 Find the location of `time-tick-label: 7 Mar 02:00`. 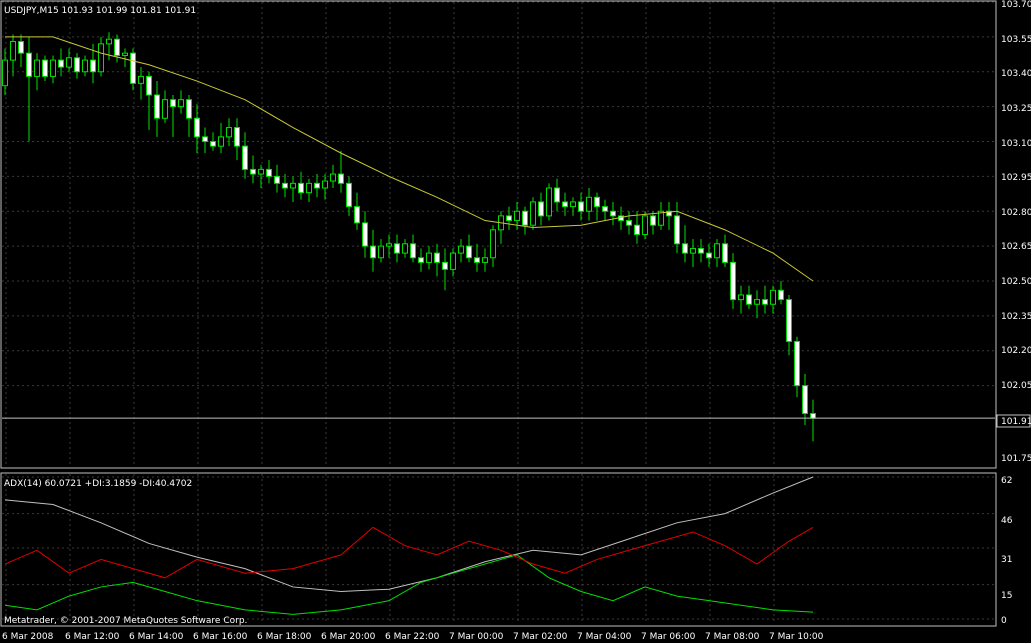

time-tick-label: 7 Mar 02:00 is located at coordinates (540, 637).